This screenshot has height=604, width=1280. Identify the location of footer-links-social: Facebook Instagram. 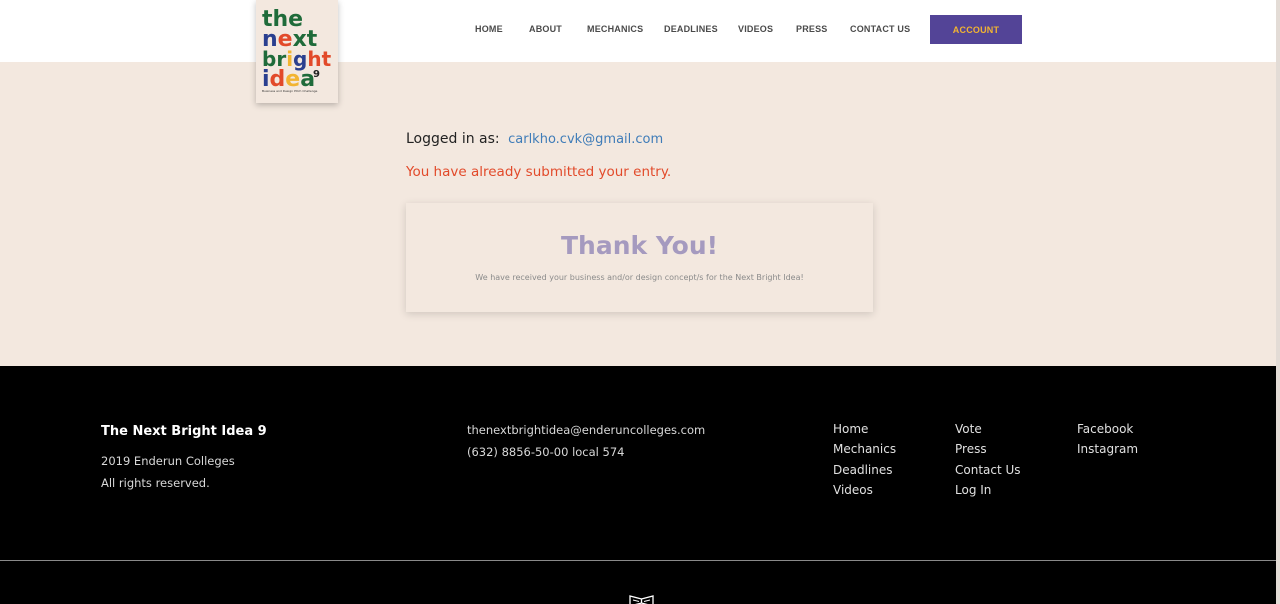
(1107, 442).